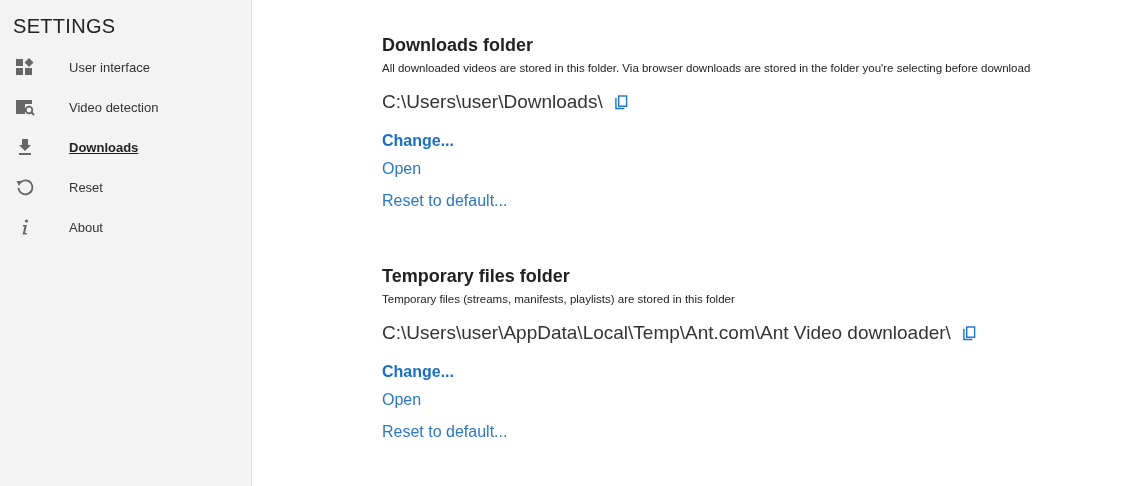 The image size is (1137, 486). Describe the element at coordinates (65, 26) in the screenshot. I see `sidebar-title: SETTINGS` at that location.